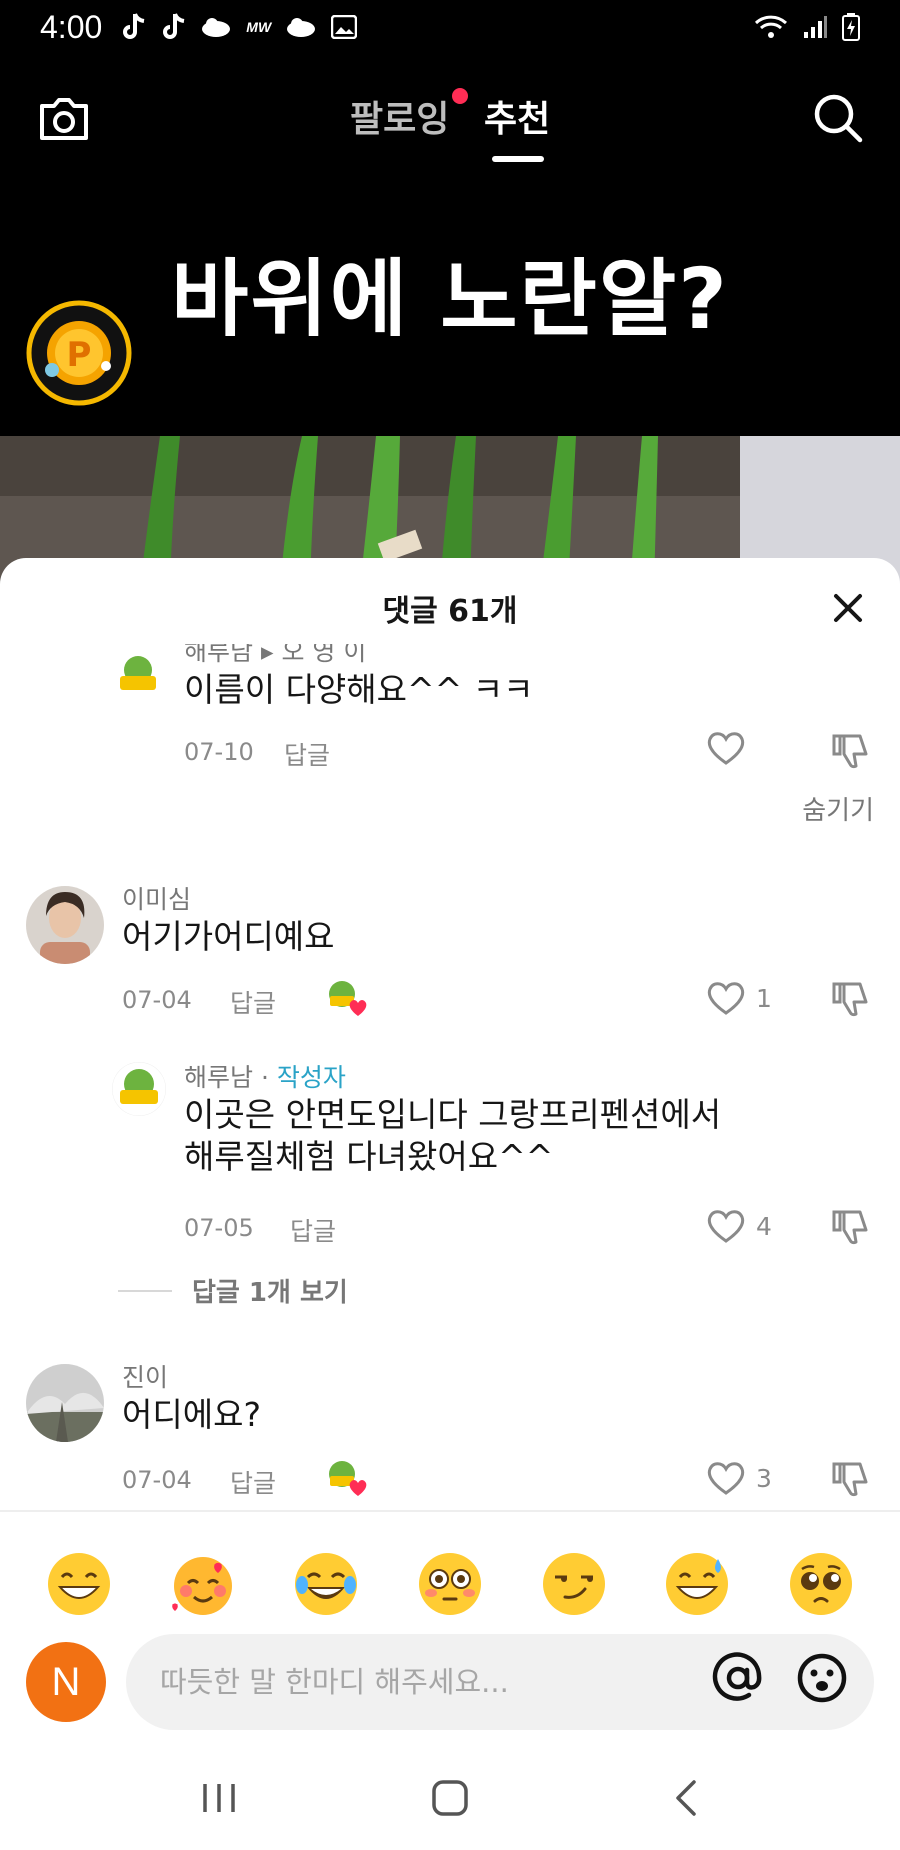 This screenshot has height=1850, width=900. Describe the element at coordinates (453, 1114) in the screenshot. I see `comment-text-line-1: 이곳은 안면도입니다 그랑프리펜션에서` at that location.